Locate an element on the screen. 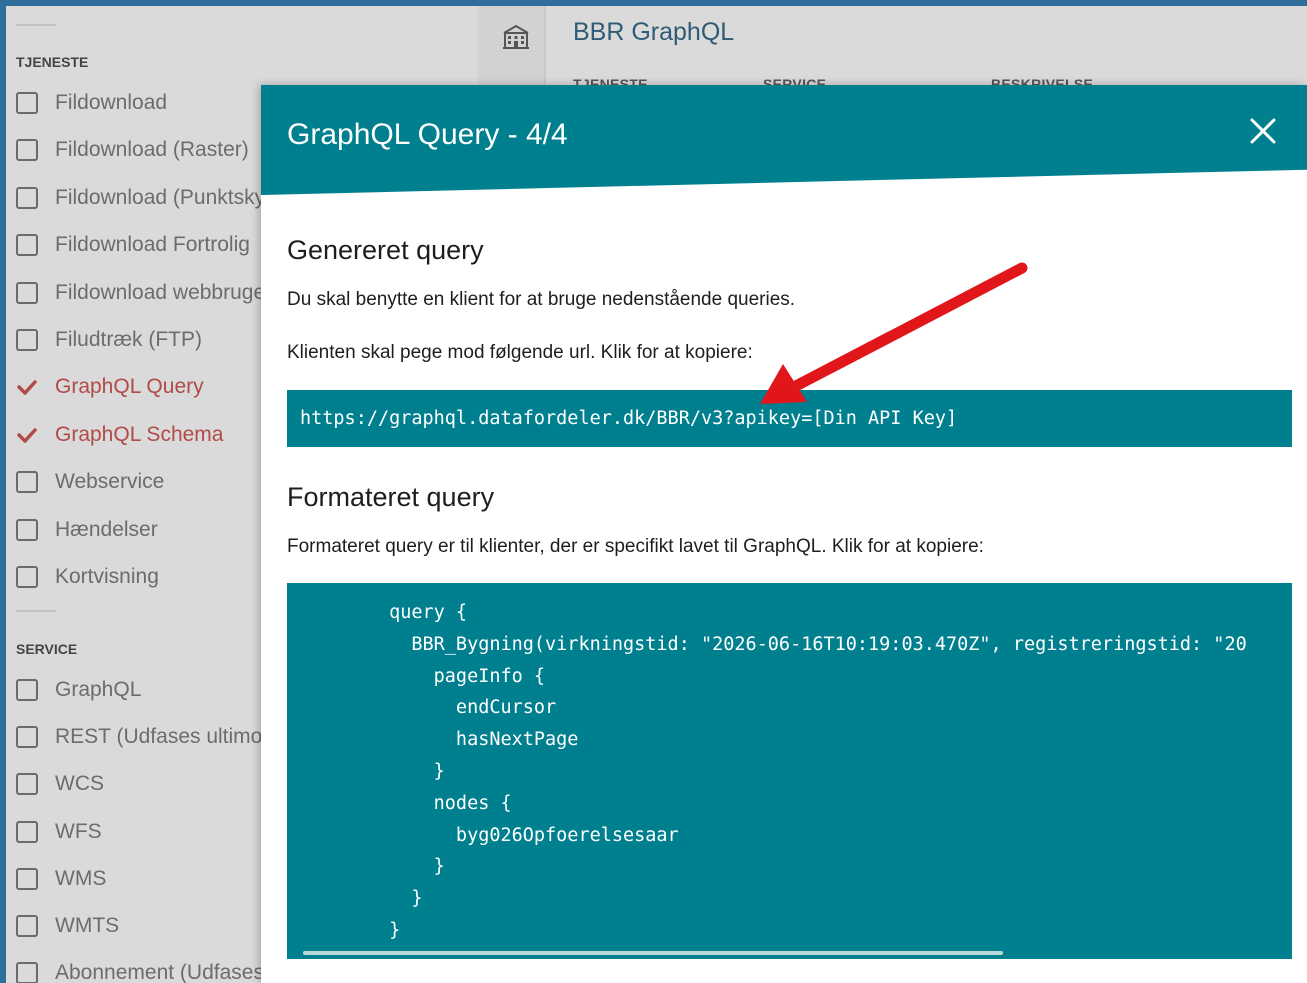 This screenshot has width=1307, height=983. filter-item-label: Fildownload is located at coordinates (111, 102).